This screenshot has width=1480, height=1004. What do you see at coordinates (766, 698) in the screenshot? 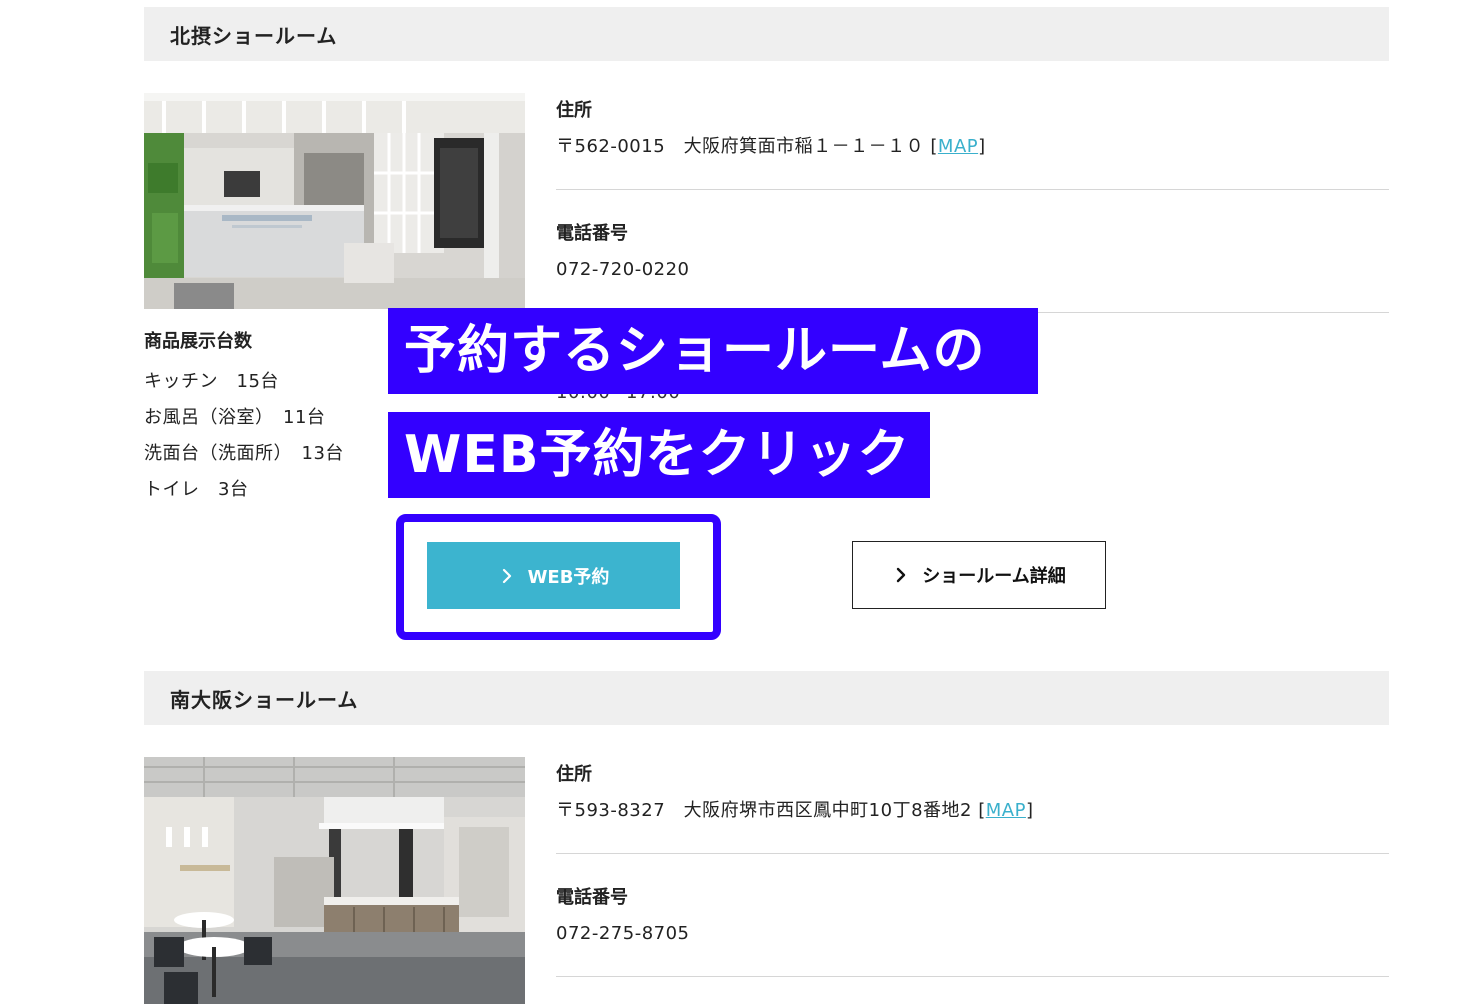
I see `showroom-header-minami-osaka: 南大阪ショールーム` at bounding box center [766, 698].